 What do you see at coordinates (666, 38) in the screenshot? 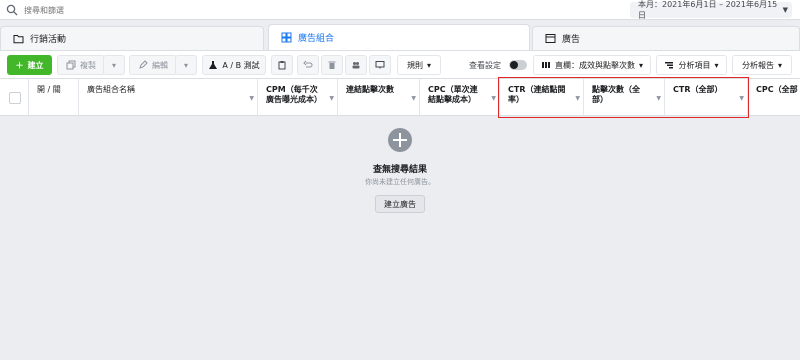
I see `tab-ads: 廣告` at bounding box center [666, 38].